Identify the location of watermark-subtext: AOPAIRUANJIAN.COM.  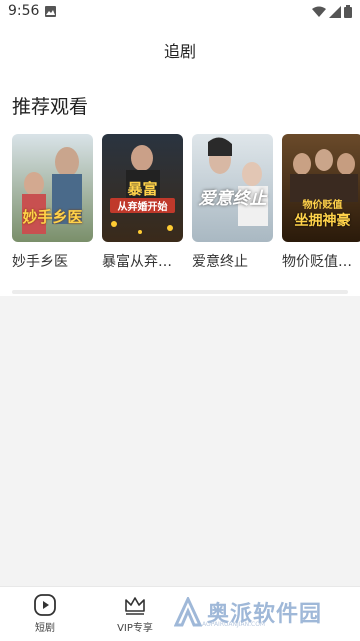
(234, 624).